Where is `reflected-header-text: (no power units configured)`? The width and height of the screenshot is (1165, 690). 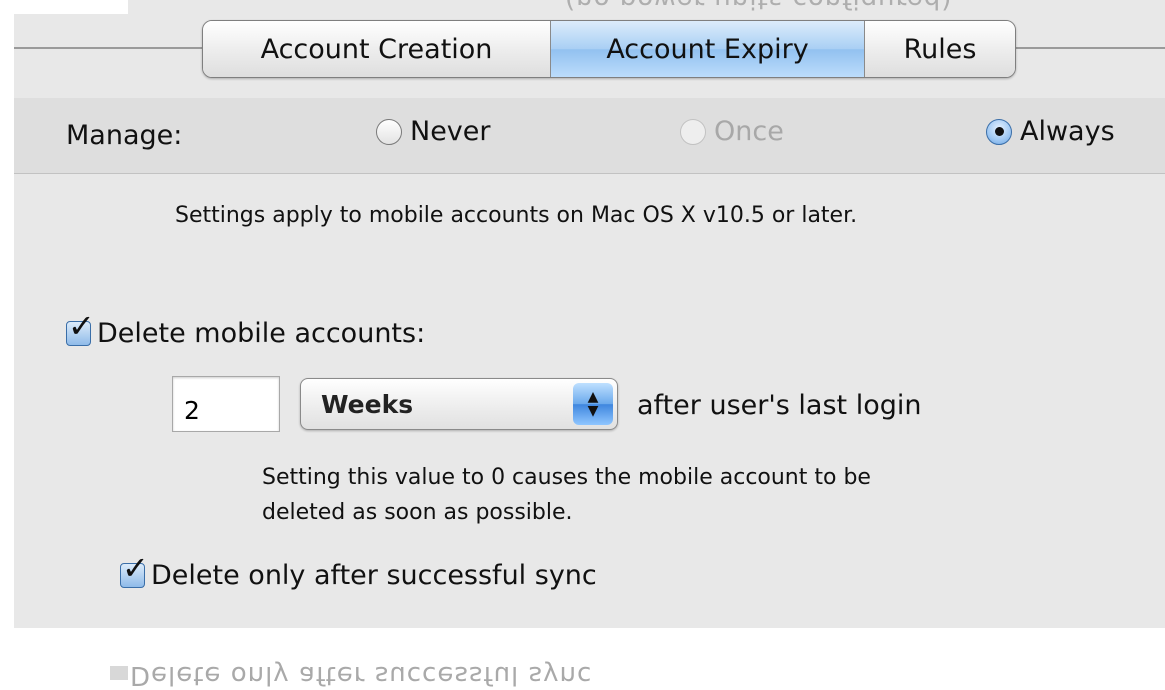 reflected-header-text: (no power units configured) is located at coordinates (865, 7).